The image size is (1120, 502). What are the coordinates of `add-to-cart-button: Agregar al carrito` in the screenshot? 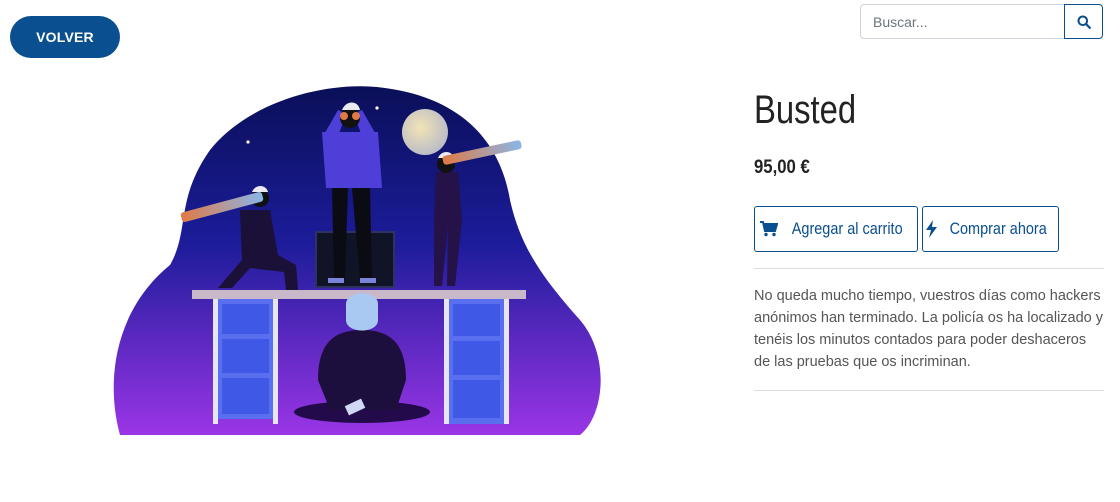 It's located at (836, 229).